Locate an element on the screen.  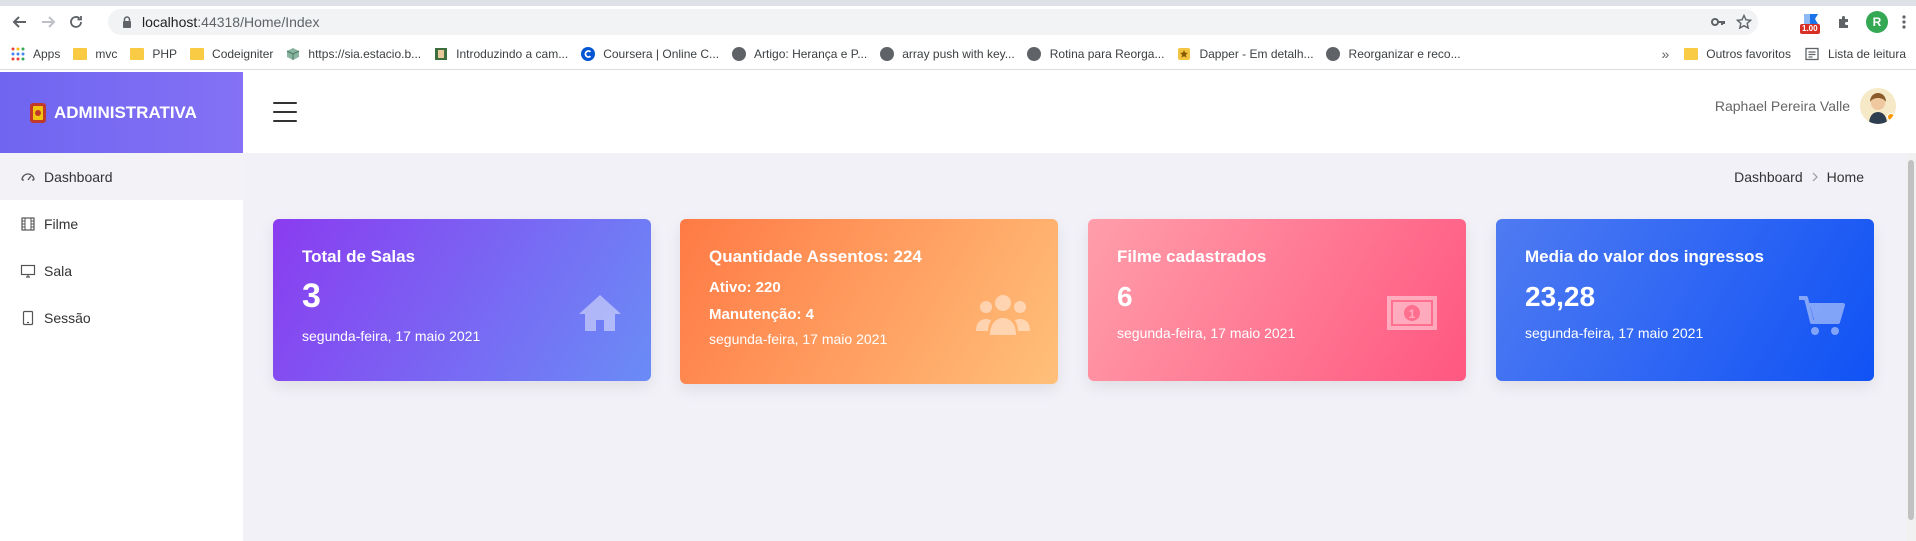
card-value: 23,28 is located at coordinates (1560, 296).